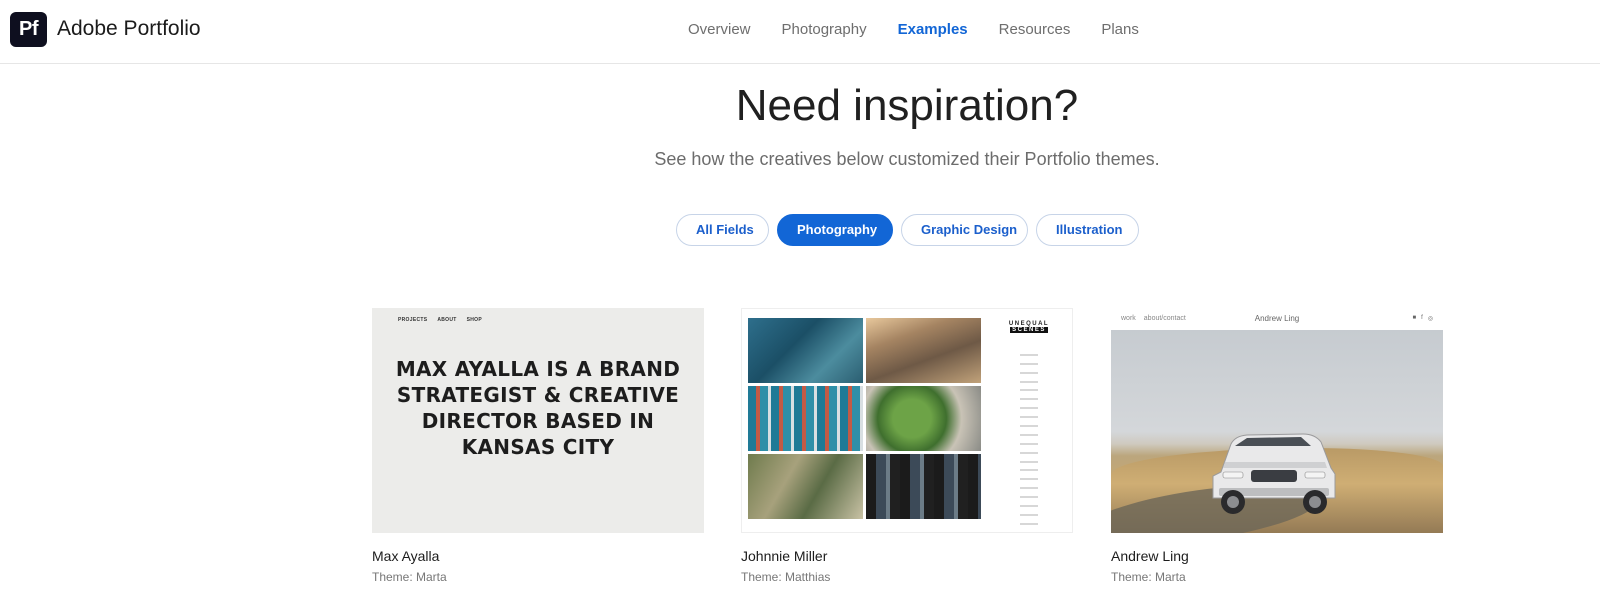  I want to click on card-author-name: Andrew Ling, so click(1277, 556).